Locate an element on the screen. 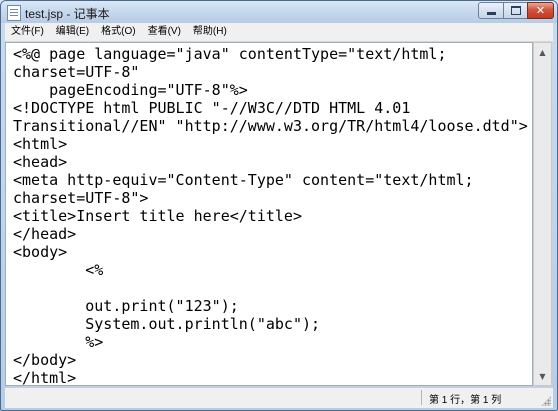 This screenshot has width=558, height=411. code-line: pageEncoding="UTF-8"%> is located at coordinates (130, 90).